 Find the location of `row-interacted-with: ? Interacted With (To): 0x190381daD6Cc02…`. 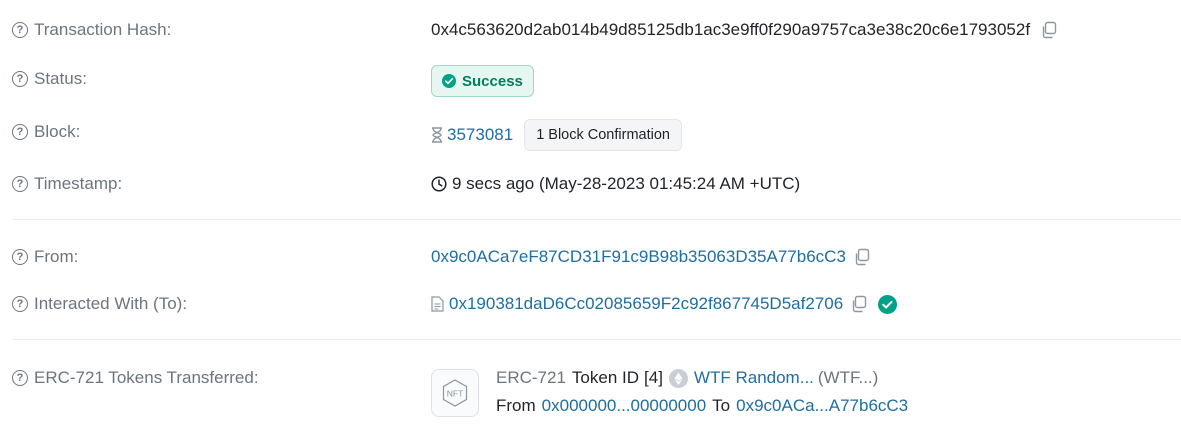

row-interacted-with: ? Interacted With (To): 0x190381daD6Cc02… is located at coordinates (596, 305).